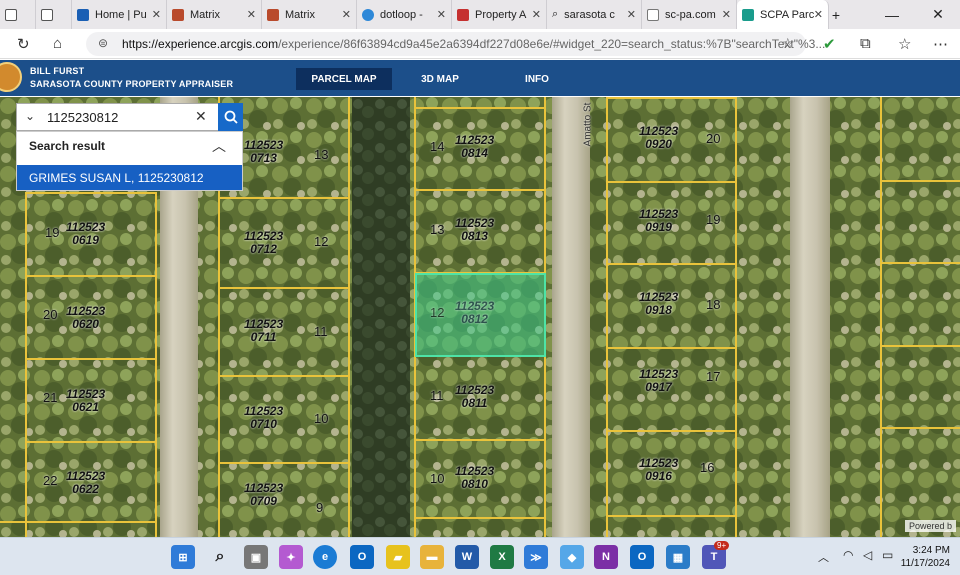 The height and width of the screenshot is (575, 960). I want to click on parcel-id-label: 112523 0711, so click(264, 330).